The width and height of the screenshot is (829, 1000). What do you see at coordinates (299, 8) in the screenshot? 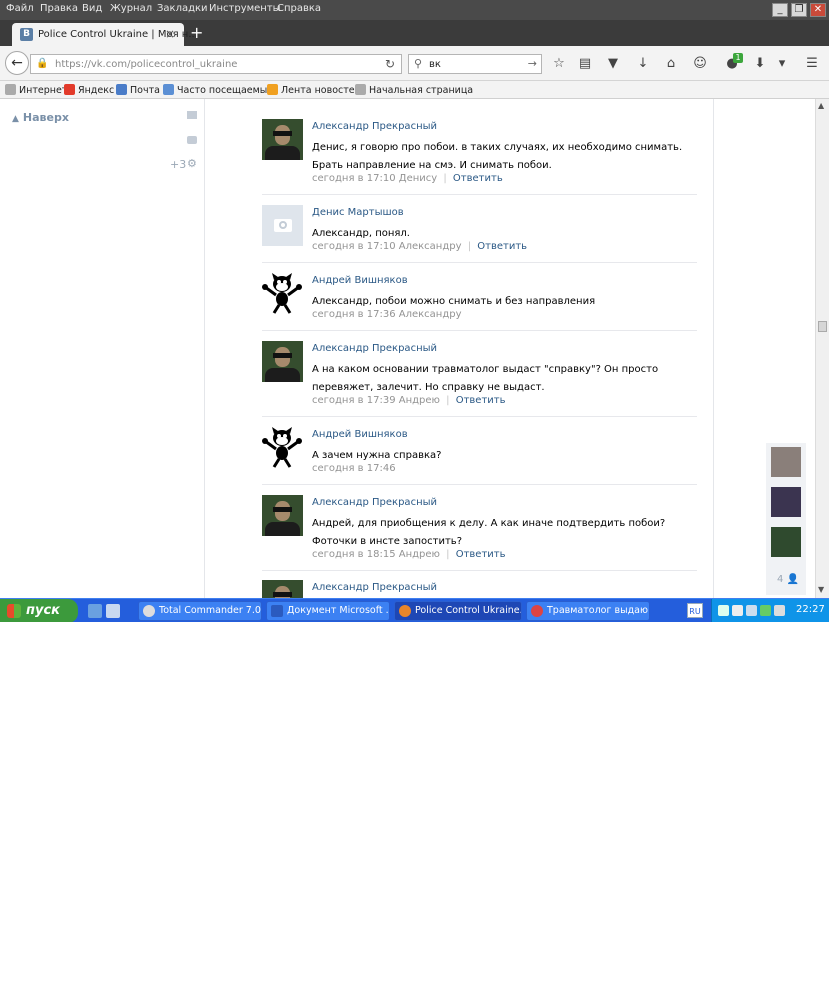
I see `menu-help: Справка` at bounding box center [299, 8].